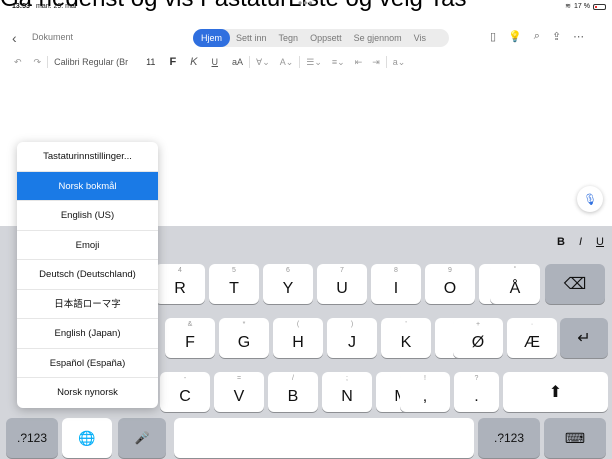 The image size is (612, 459). What do you see at coordinates (180, 284) in the screenshot?
I see `key-r: 4R` at bounding box center [180, 284].